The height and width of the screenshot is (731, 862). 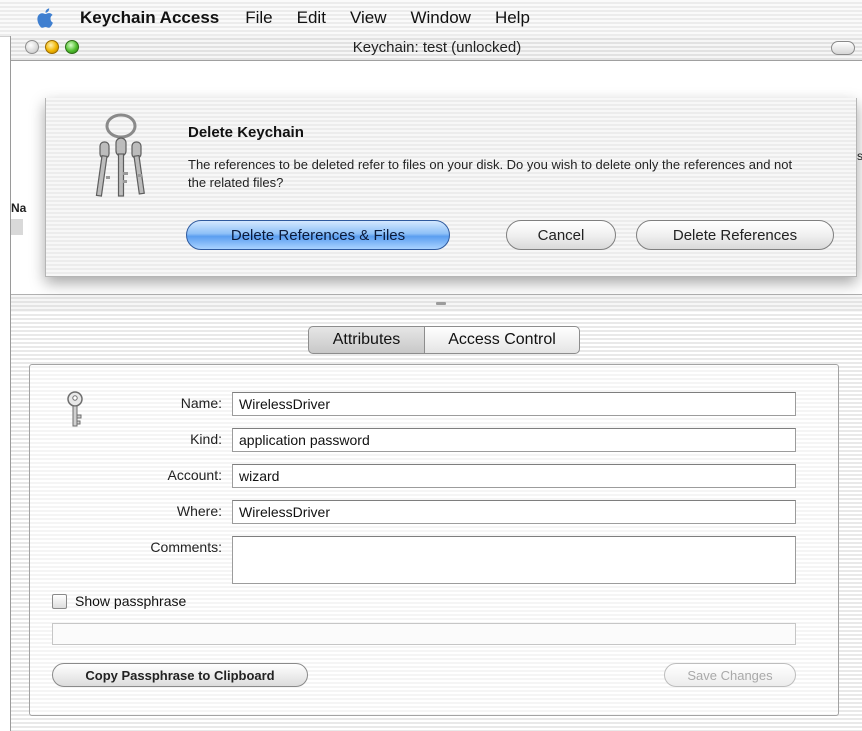 I want to click on account-label: Account:, so click(x=194, y=475).